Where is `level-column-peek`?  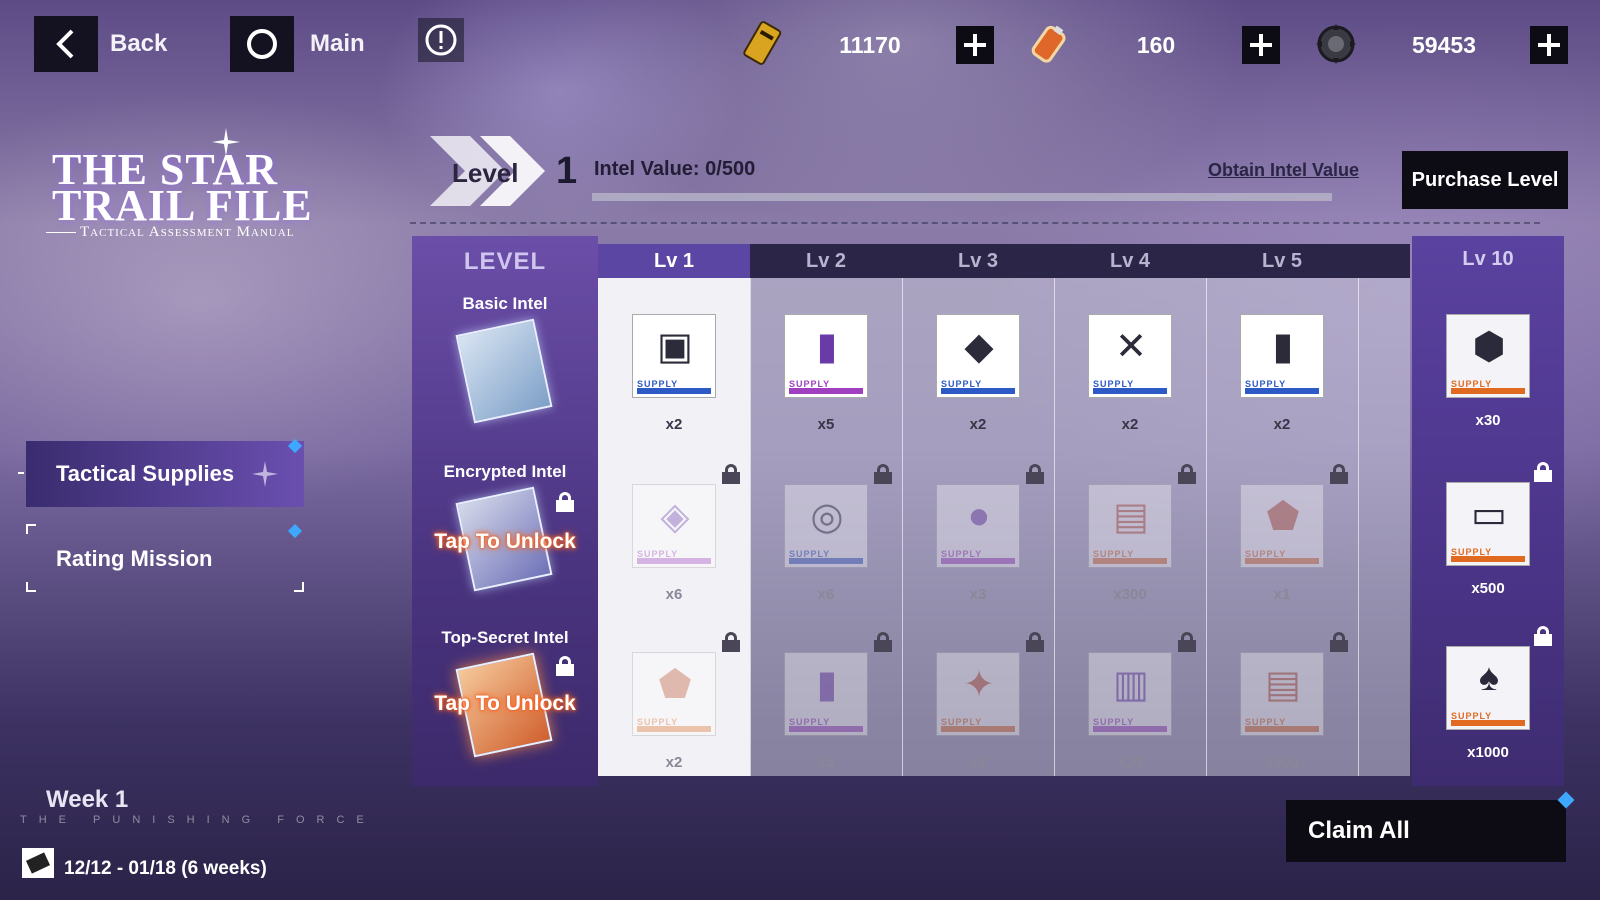
level-column-peek is located at coordinates (1384, 510).